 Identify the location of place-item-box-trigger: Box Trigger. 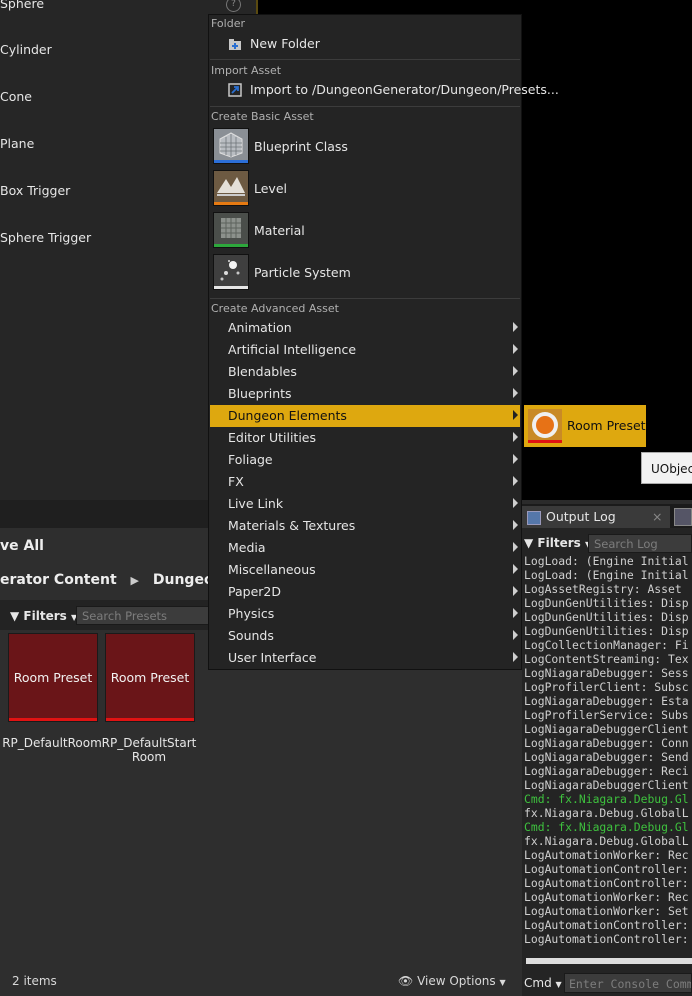
(35, 190).